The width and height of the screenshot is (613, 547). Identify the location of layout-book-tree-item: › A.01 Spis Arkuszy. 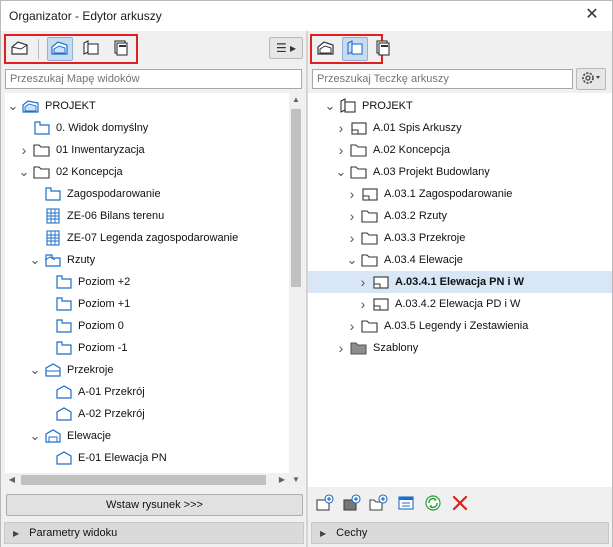
(460, 128).